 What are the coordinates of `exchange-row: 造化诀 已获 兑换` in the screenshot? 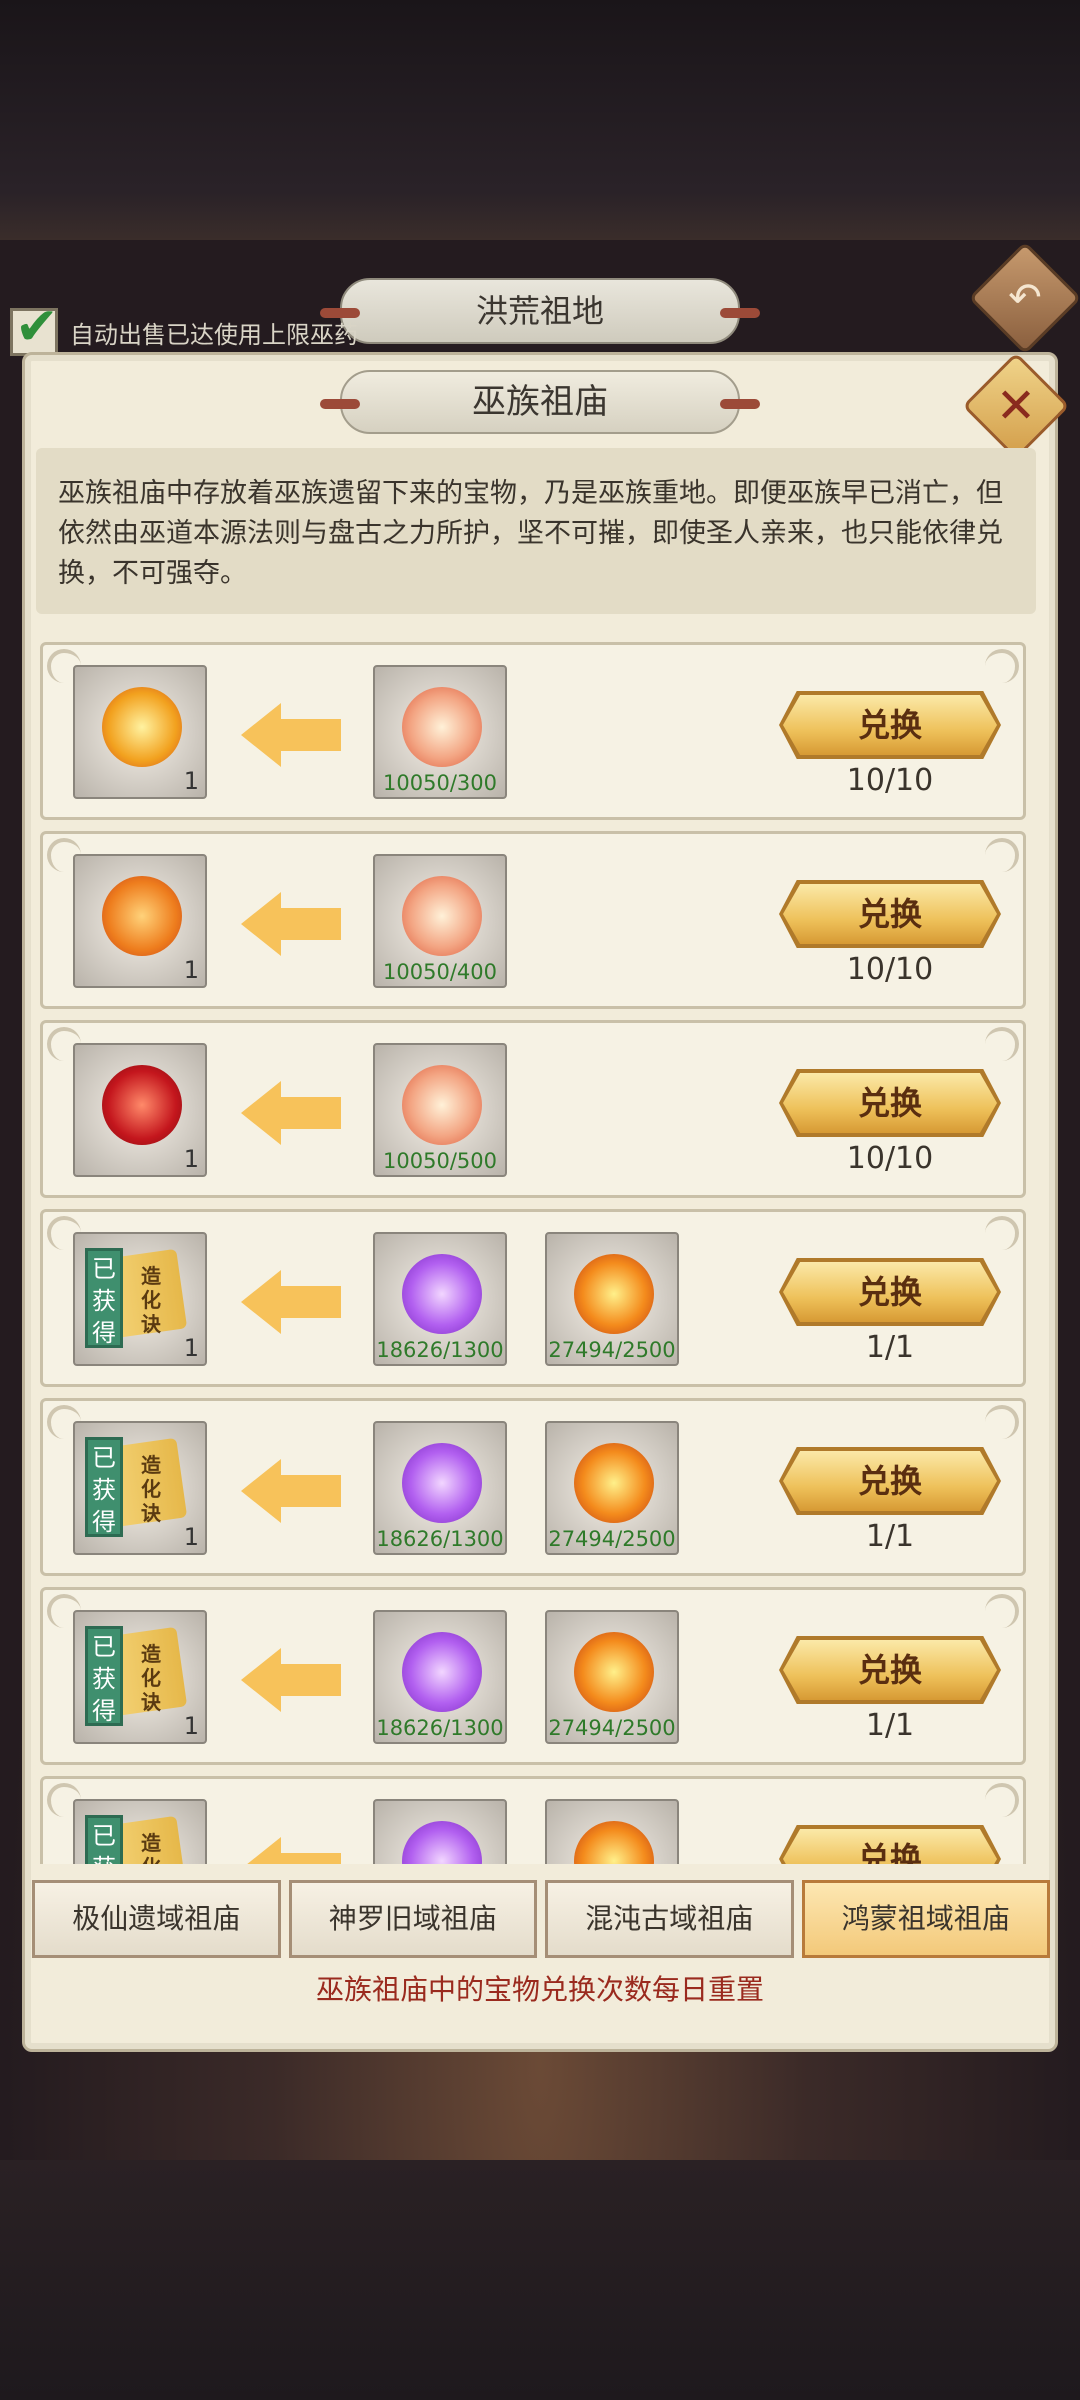 It's located at (533, 1820).